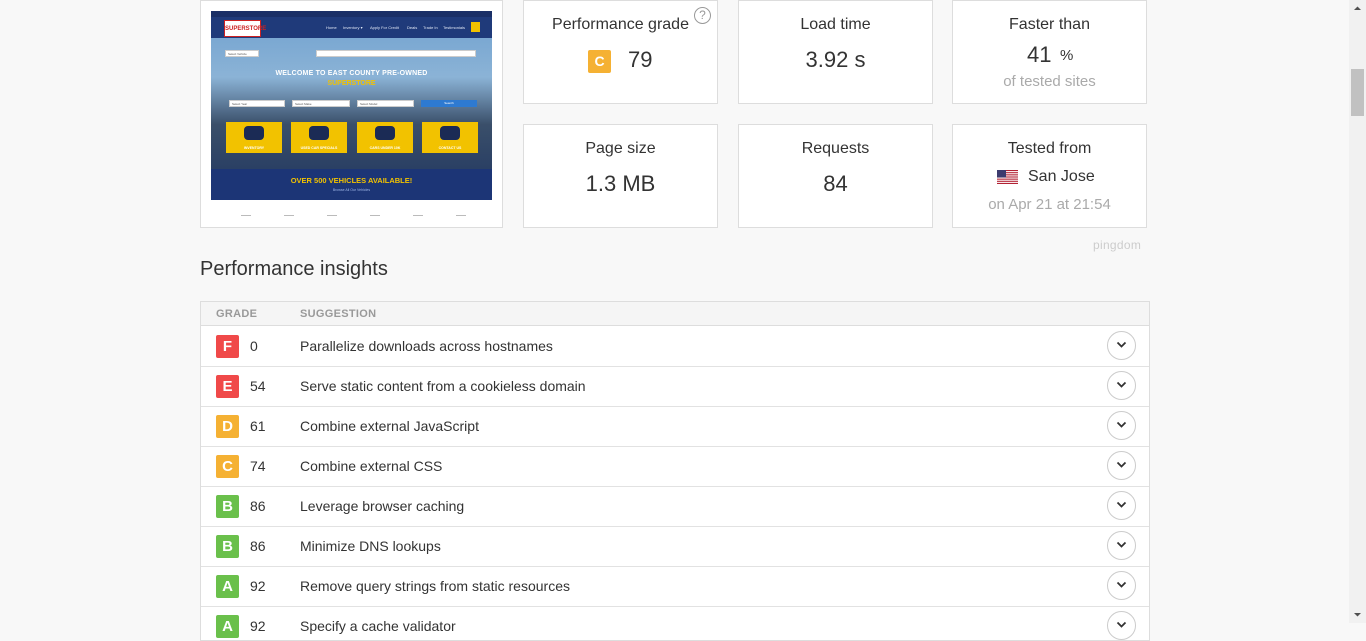 Image resolution: width=1366 pixels, height=641 pixels. Describe the element at coordinates (599, 61) in the screenshot. I see `performance-grade-badge: C` at that location.